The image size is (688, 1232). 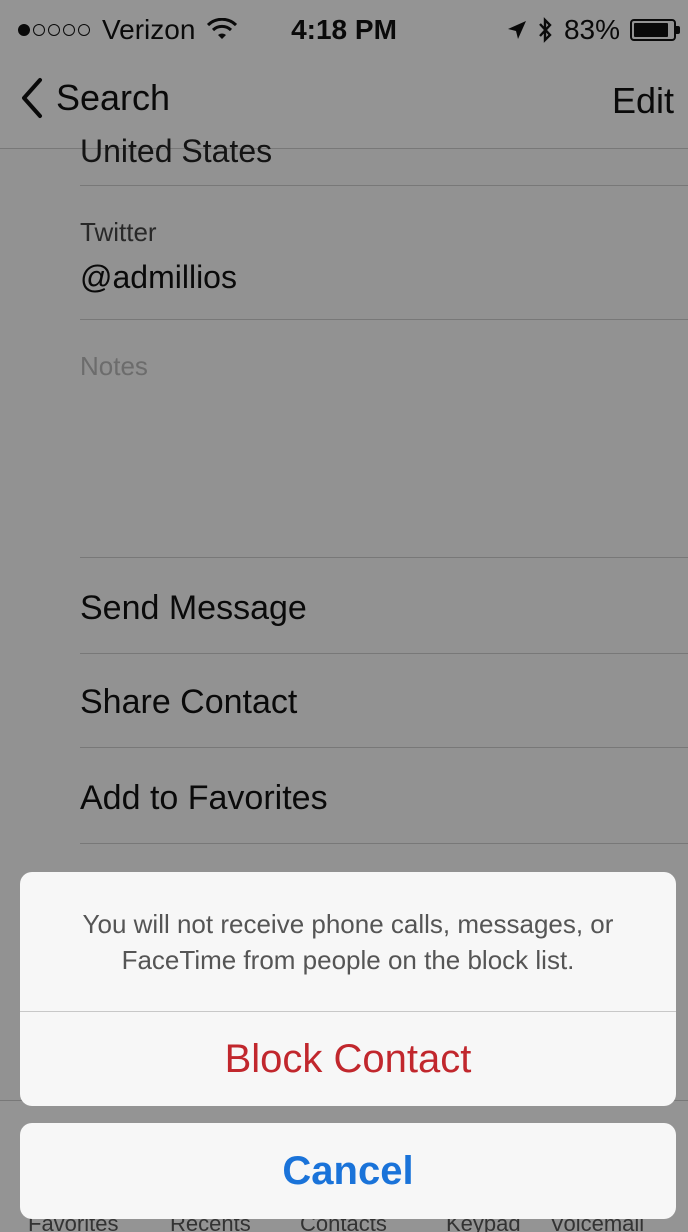 I want to click on block-contact-button: Block Contact, so click(x=348, y=1059).